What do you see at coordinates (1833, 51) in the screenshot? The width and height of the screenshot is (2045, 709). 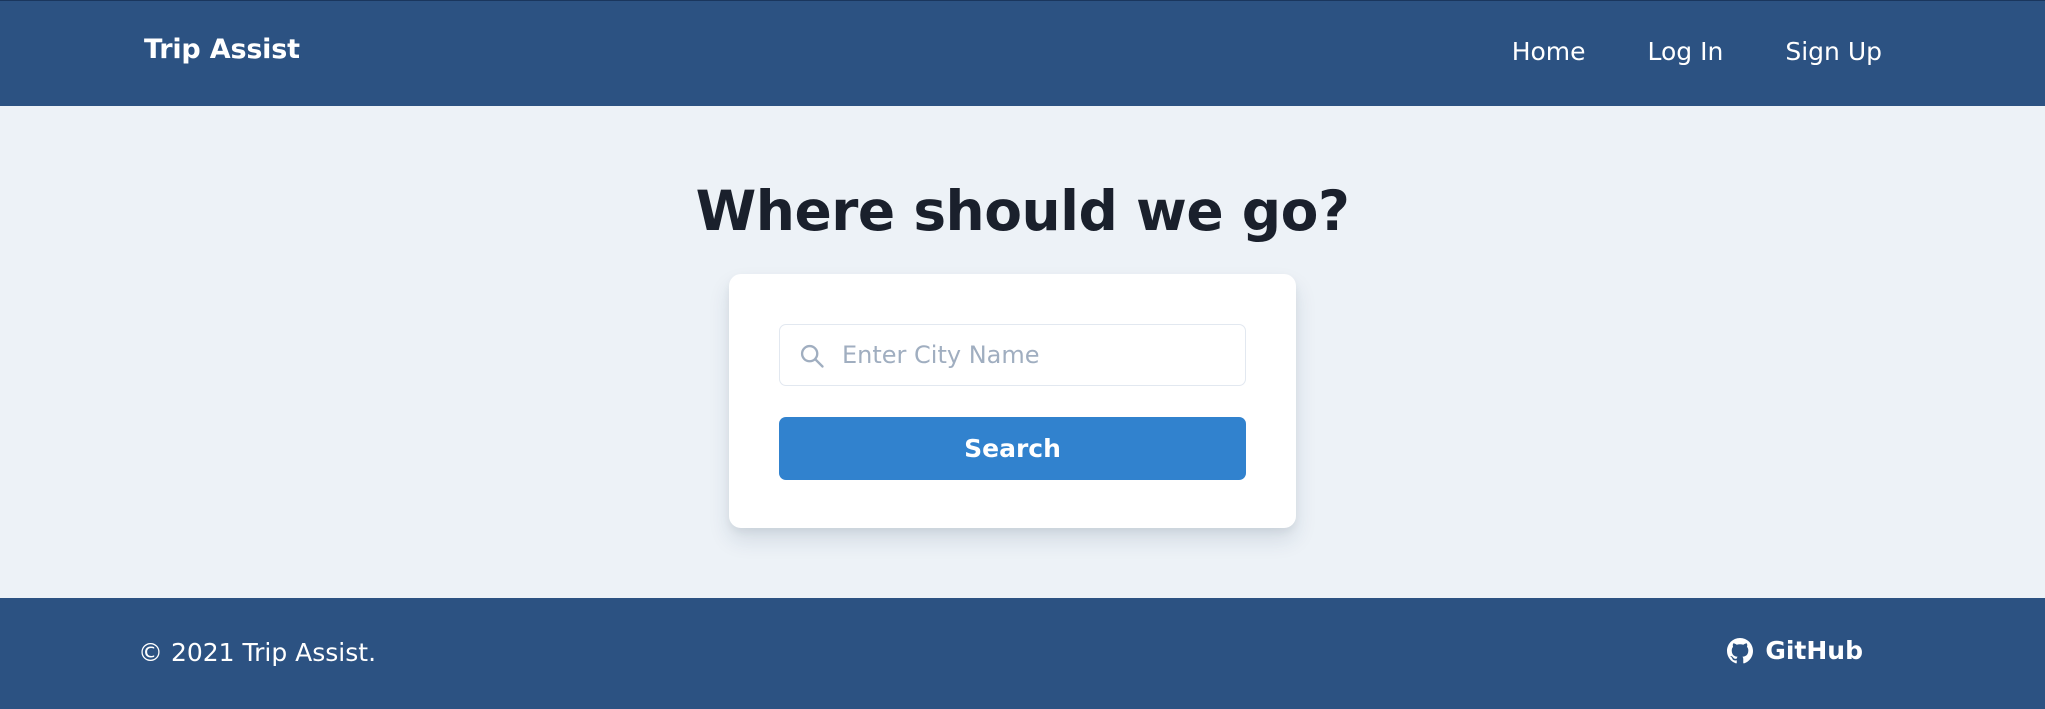 I see `nav-link-sign-up: Sign Up` at bounding box center [1833, 51].